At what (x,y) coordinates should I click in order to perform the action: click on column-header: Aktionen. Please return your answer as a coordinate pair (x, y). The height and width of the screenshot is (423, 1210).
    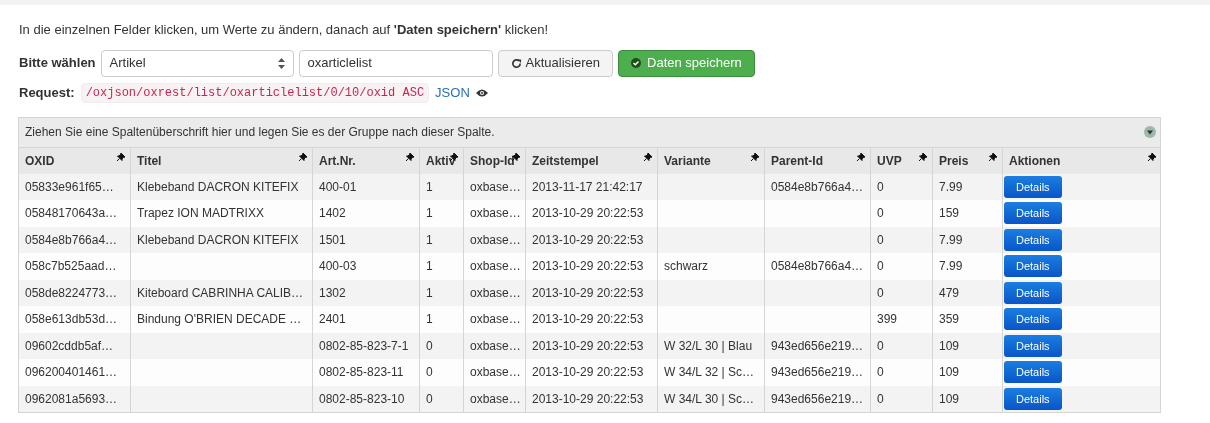
    Looking at the image, I should click on (1082, 160).